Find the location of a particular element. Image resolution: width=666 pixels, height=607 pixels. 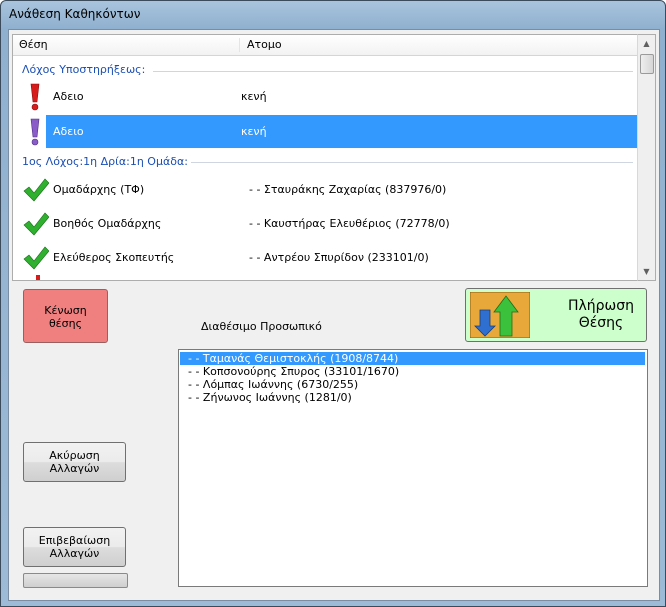

table-row-selected: Αδειο κενή is located at coordinates (325, 131).